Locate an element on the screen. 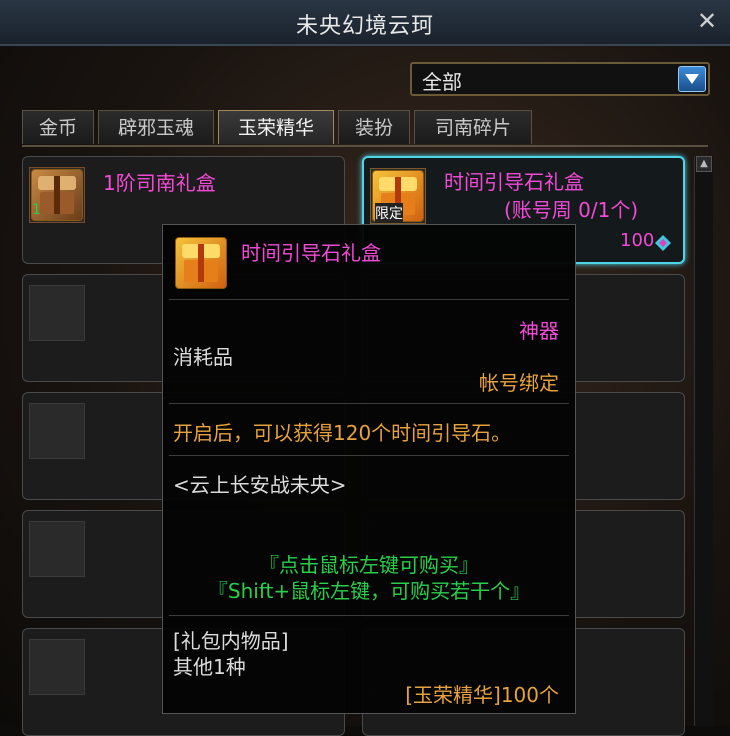  tooltip-hint-click: 『点击鼠标左键可购买』 is located at coordinates (369, 565).